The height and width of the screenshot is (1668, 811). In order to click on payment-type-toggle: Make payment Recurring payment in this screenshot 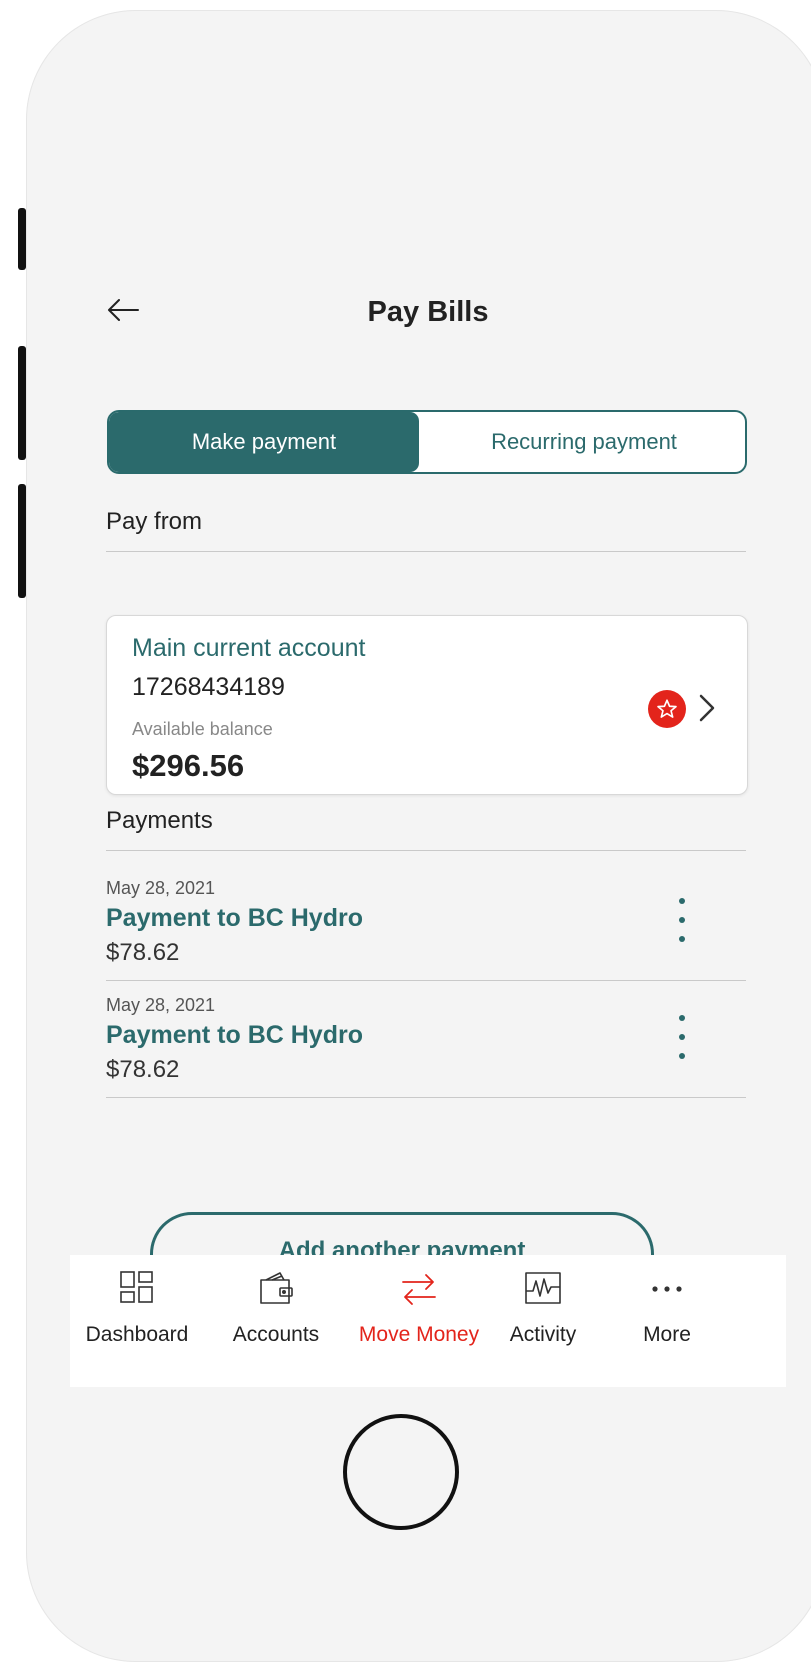, I will do `click(427, 442)`.